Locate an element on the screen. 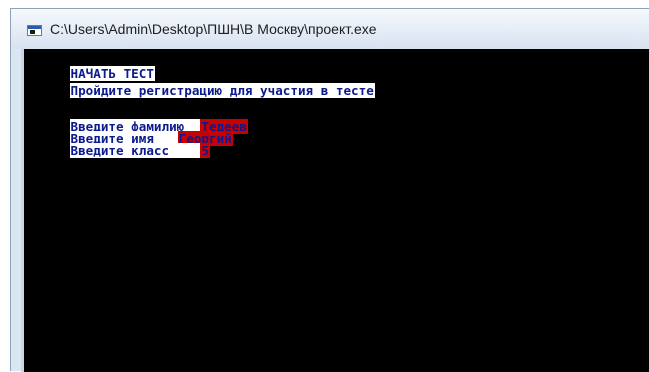 The width and height of the screenshot is (649, 372). class-value: 5 is located at coordinates (205, 150).